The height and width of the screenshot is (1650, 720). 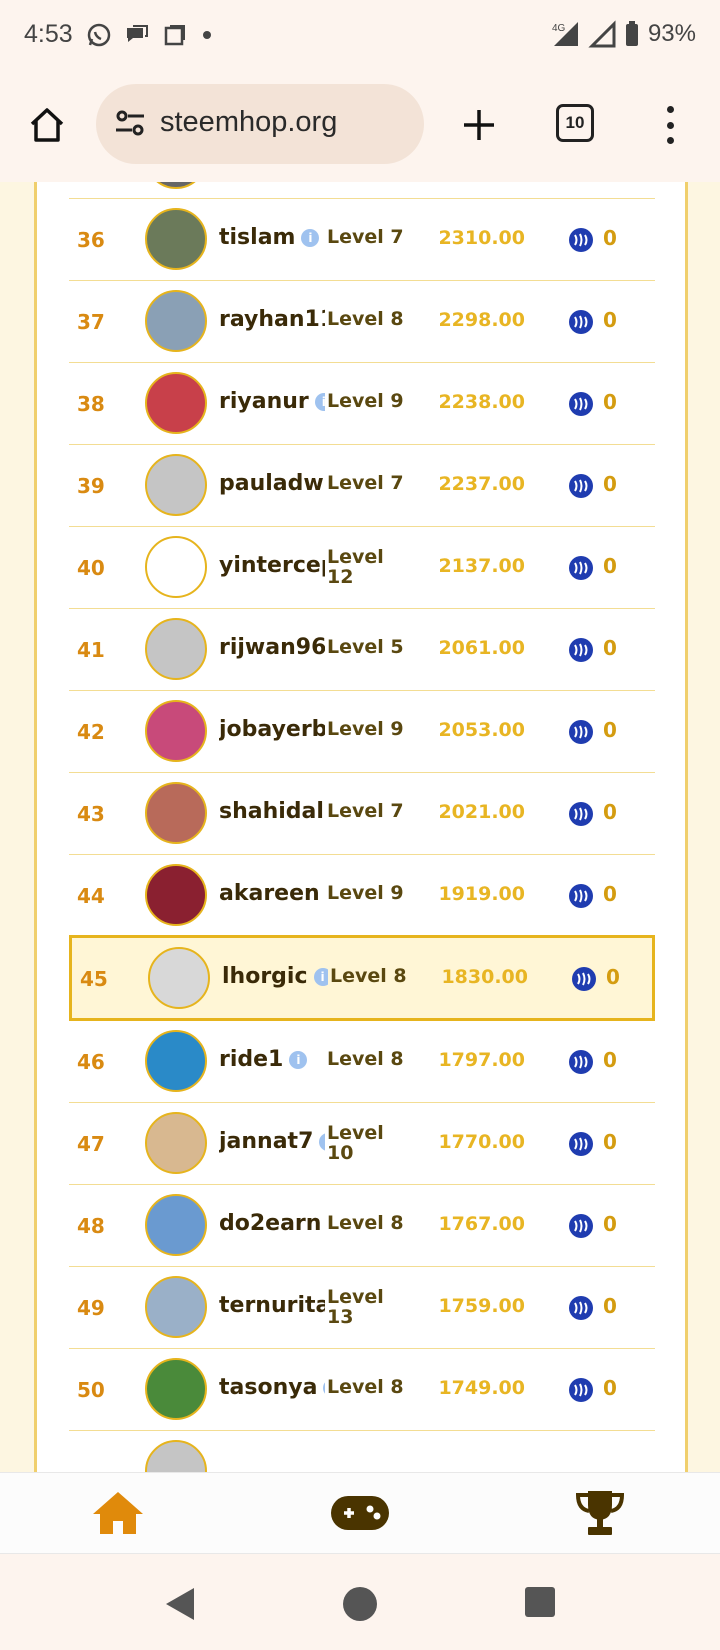 I want to click on points-value: 2310.00, so click(x=481, y=238).